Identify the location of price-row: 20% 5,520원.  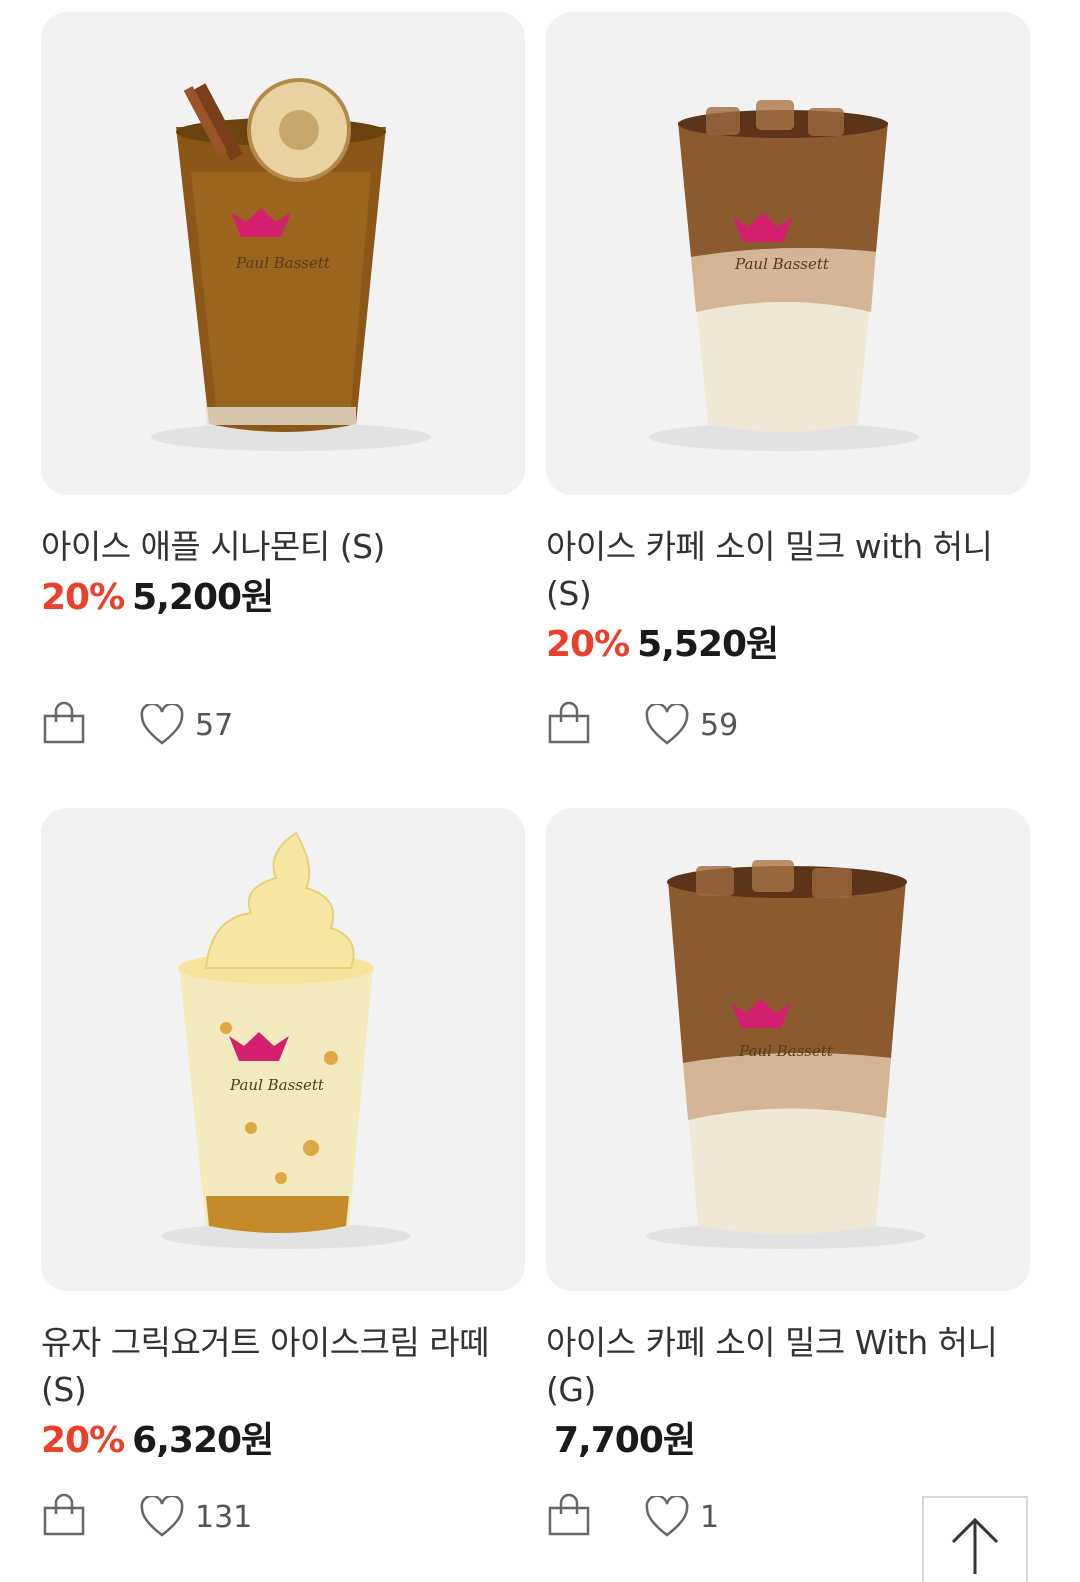
(788, 645).